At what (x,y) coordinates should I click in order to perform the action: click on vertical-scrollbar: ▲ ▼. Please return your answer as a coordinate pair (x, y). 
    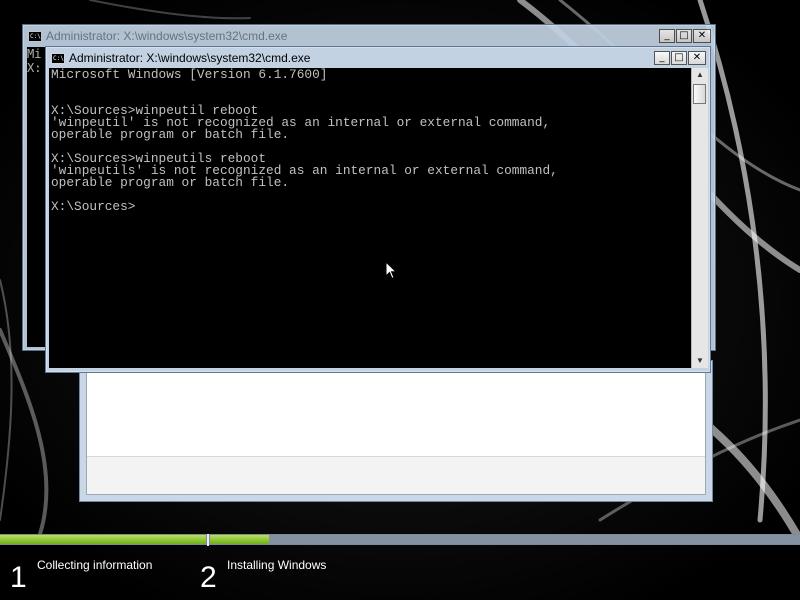
    Looking at the image, I should click on (699, 218).